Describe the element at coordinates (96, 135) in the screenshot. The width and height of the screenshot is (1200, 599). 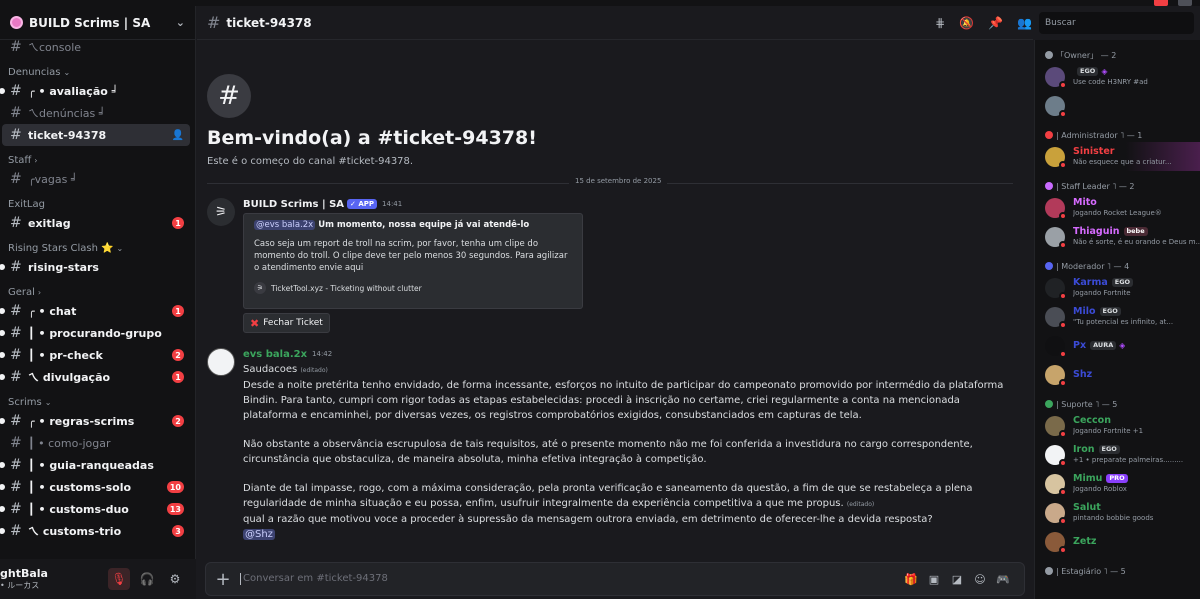
I see `channel-item: # ticket-94378 👤` at that location.